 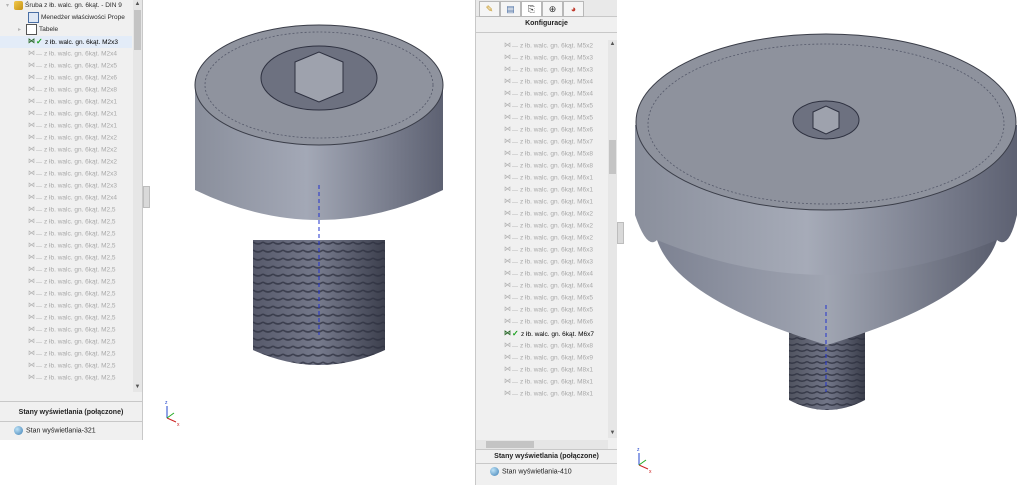 What do you see at coordinates (552, 9) in the screenshot?
I see `tab-dimxpert: ⊕` at bounding box center [552, 9].